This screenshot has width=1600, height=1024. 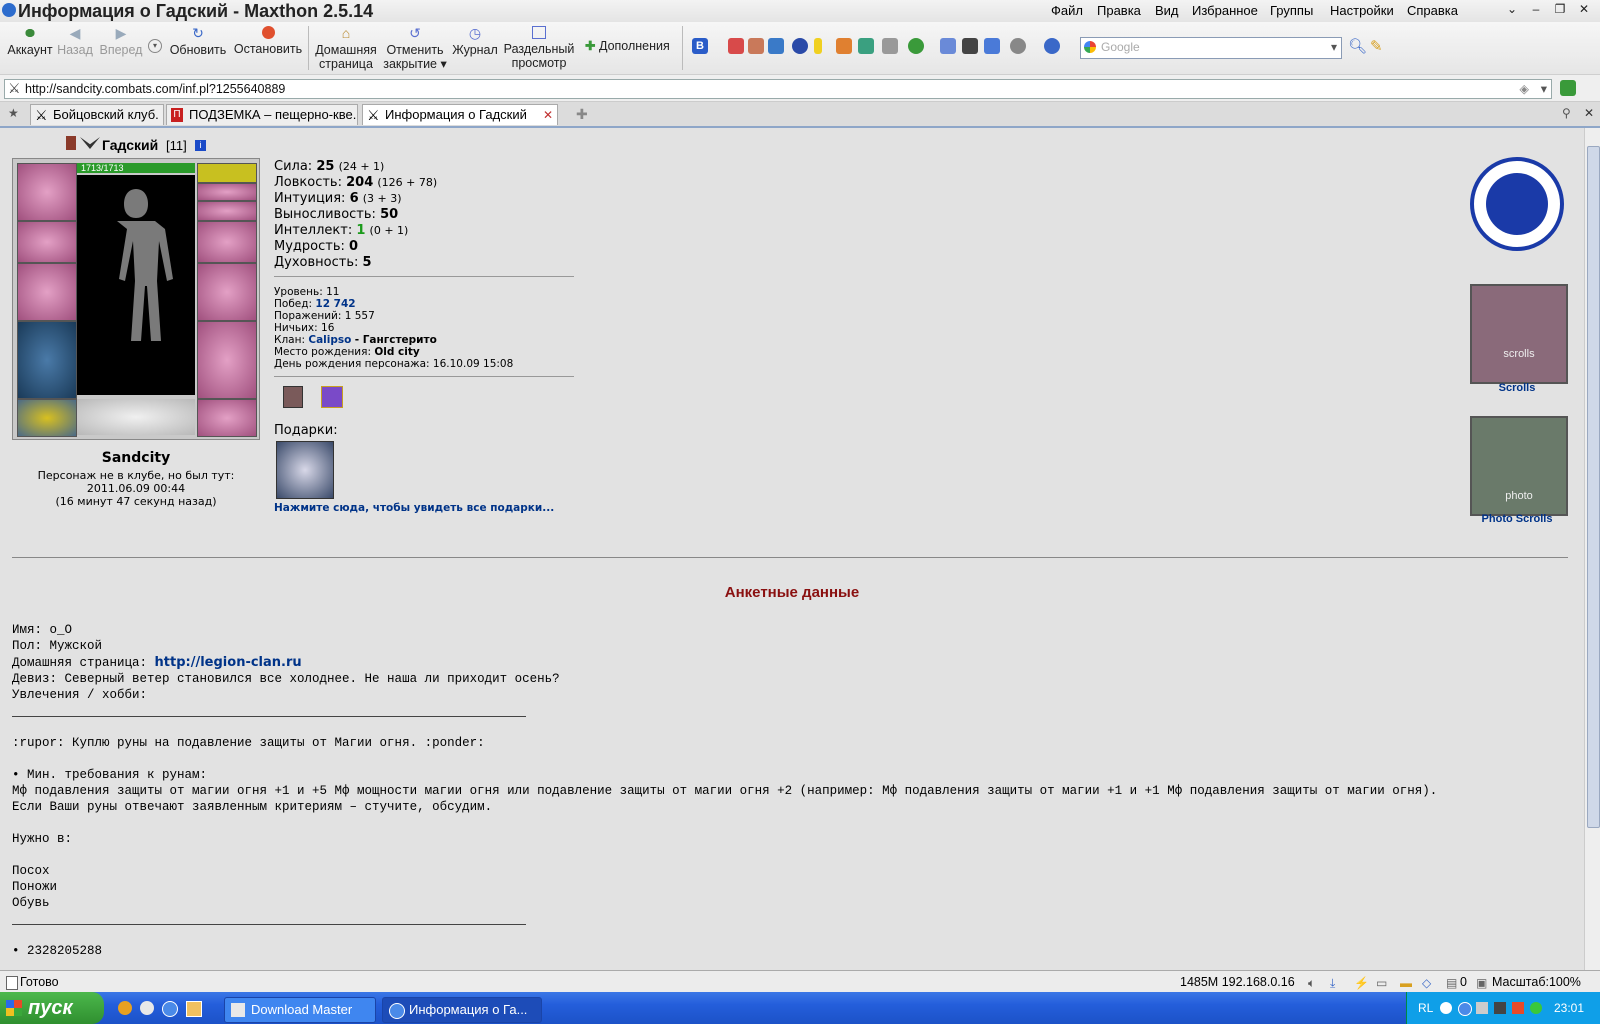 I want to click on chevron-down-icon: ⌄, so click(x=1512, y=10).